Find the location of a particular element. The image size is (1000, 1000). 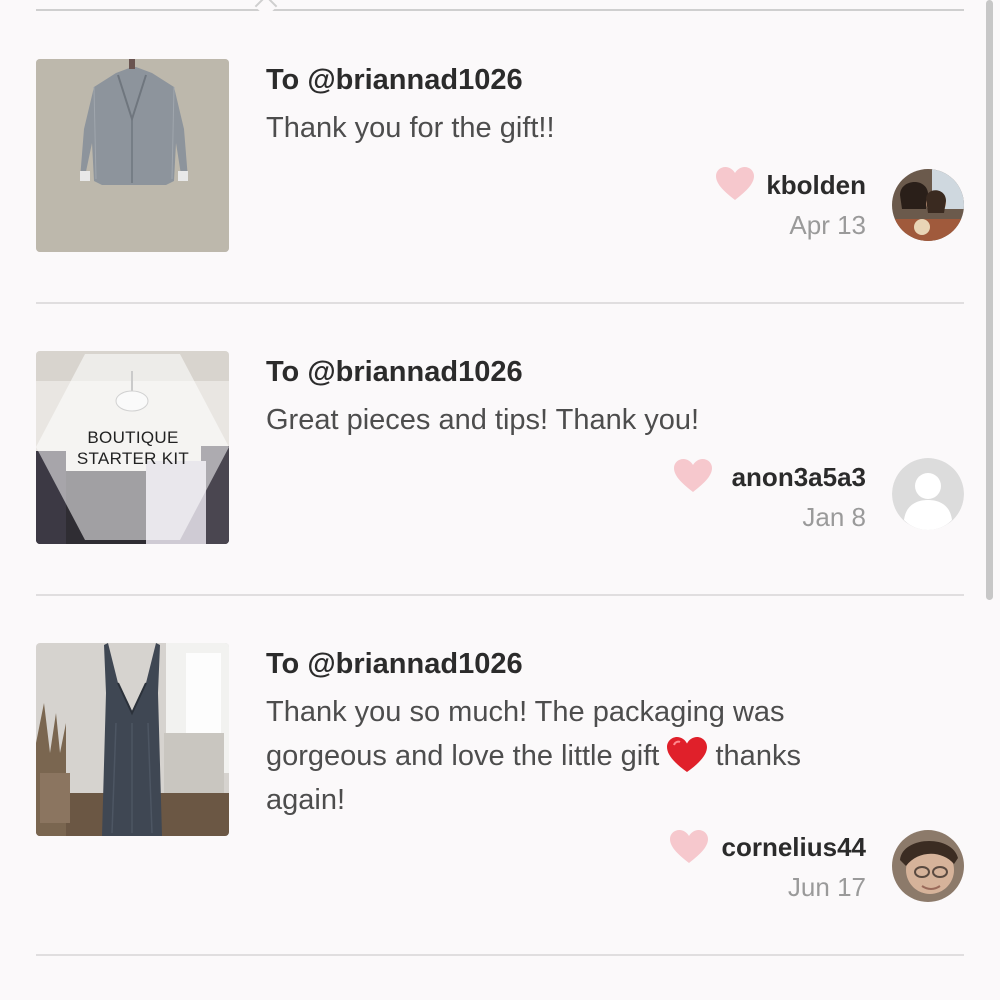

kit-label: BOUTIQUE STARTER KIT is located at coordinates (133, 448).